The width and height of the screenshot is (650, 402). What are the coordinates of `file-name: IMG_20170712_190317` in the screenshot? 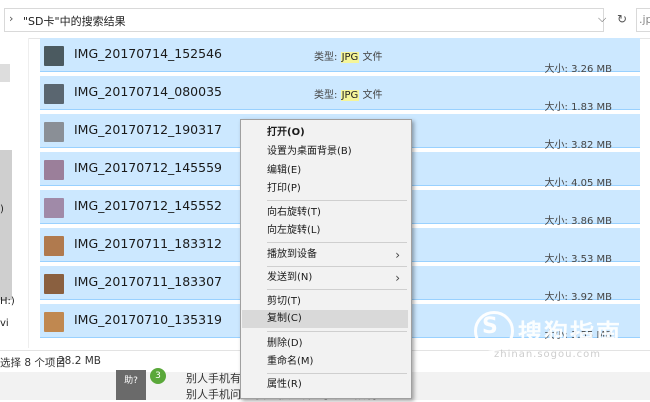 It's located at (148, 129).